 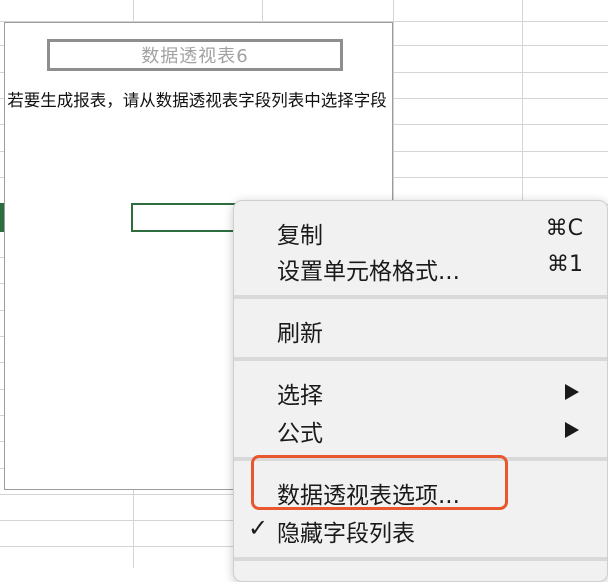 I want to click on checkmark-icon: ✓, so click(x=258, y=528).